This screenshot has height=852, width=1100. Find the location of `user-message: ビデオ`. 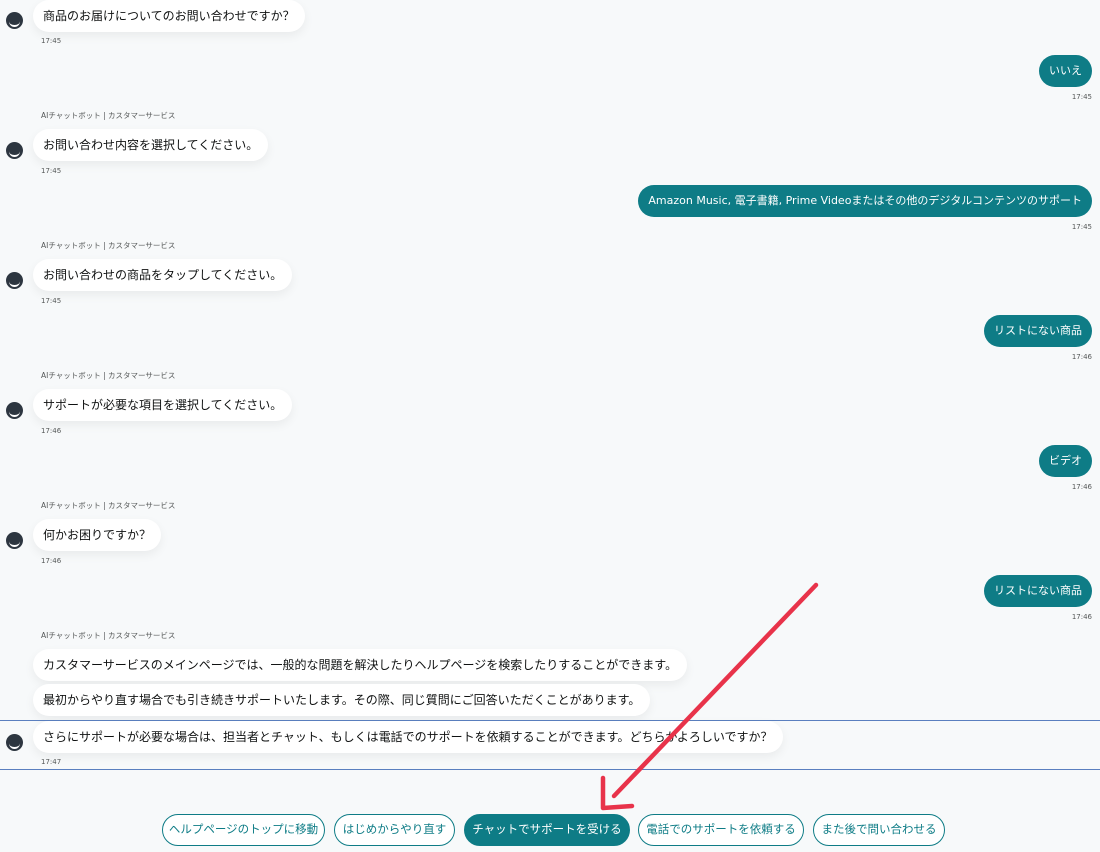

user-message: ビデオ is located at coordinates (1065, 461).